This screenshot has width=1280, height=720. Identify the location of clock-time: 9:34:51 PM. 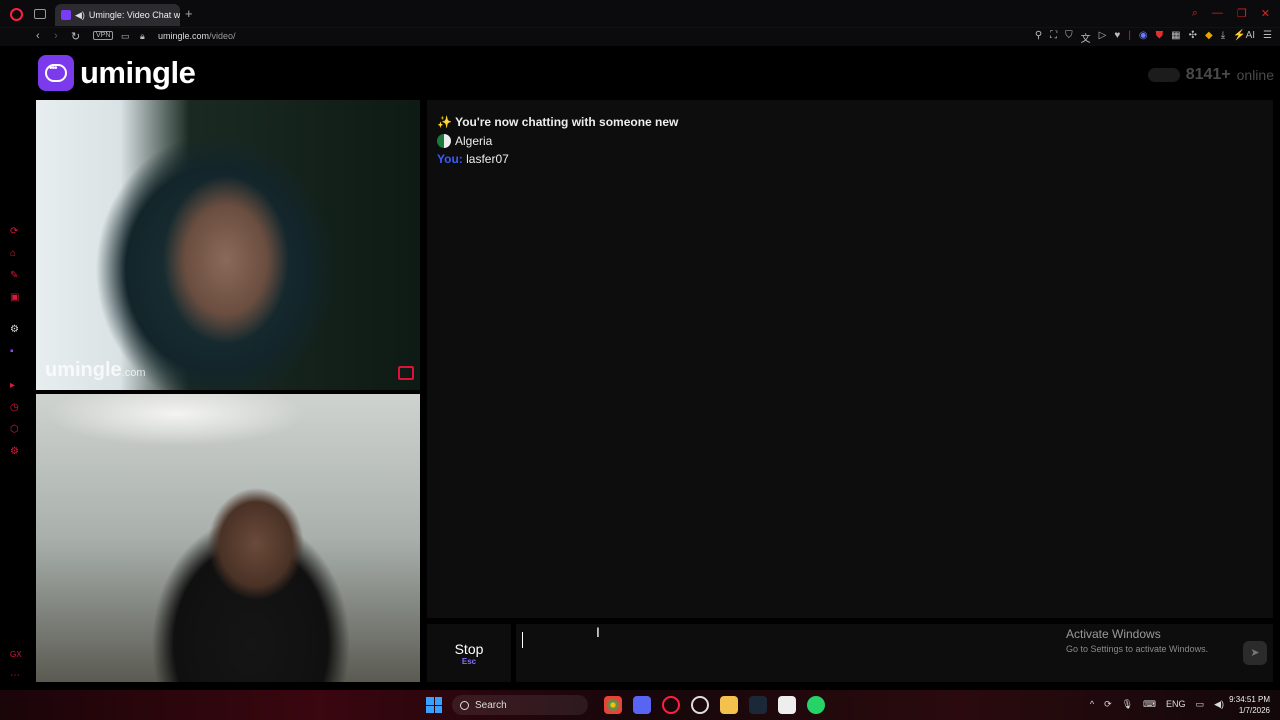
(1249, 699).